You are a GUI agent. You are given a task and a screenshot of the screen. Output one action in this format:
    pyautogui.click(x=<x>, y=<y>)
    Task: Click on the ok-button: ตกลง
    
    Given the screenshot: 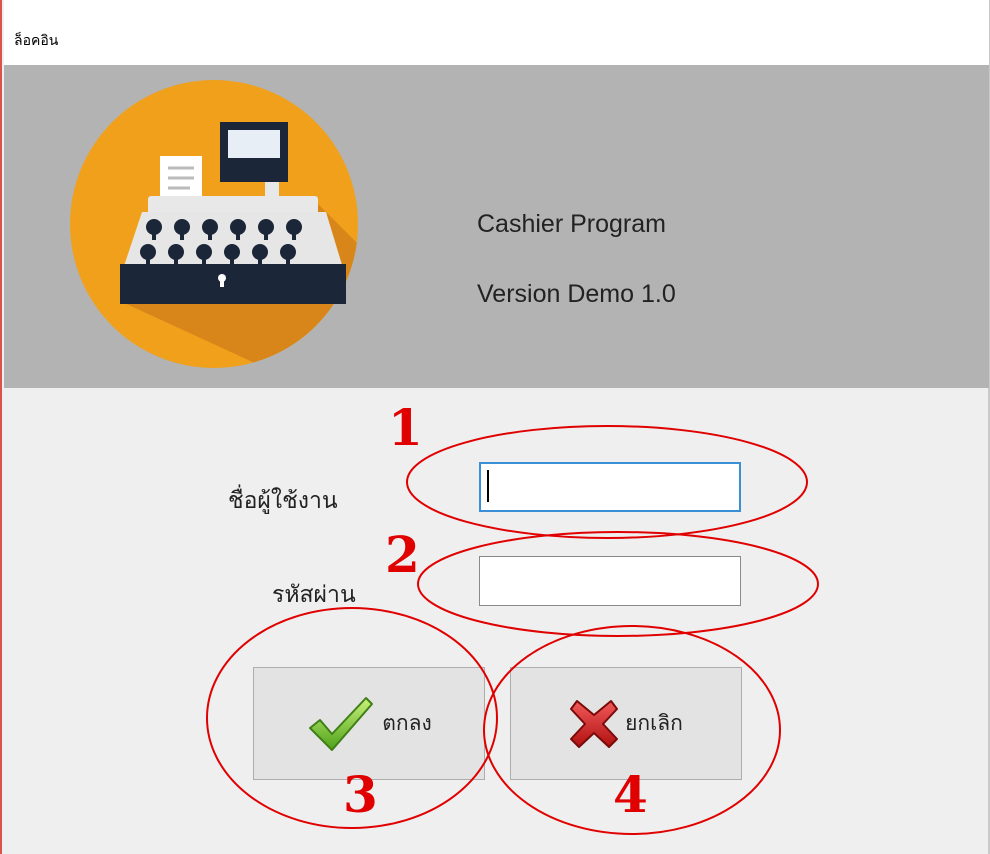 What is the action you would take?
    pyautogui.click(x=369, y=723)
    